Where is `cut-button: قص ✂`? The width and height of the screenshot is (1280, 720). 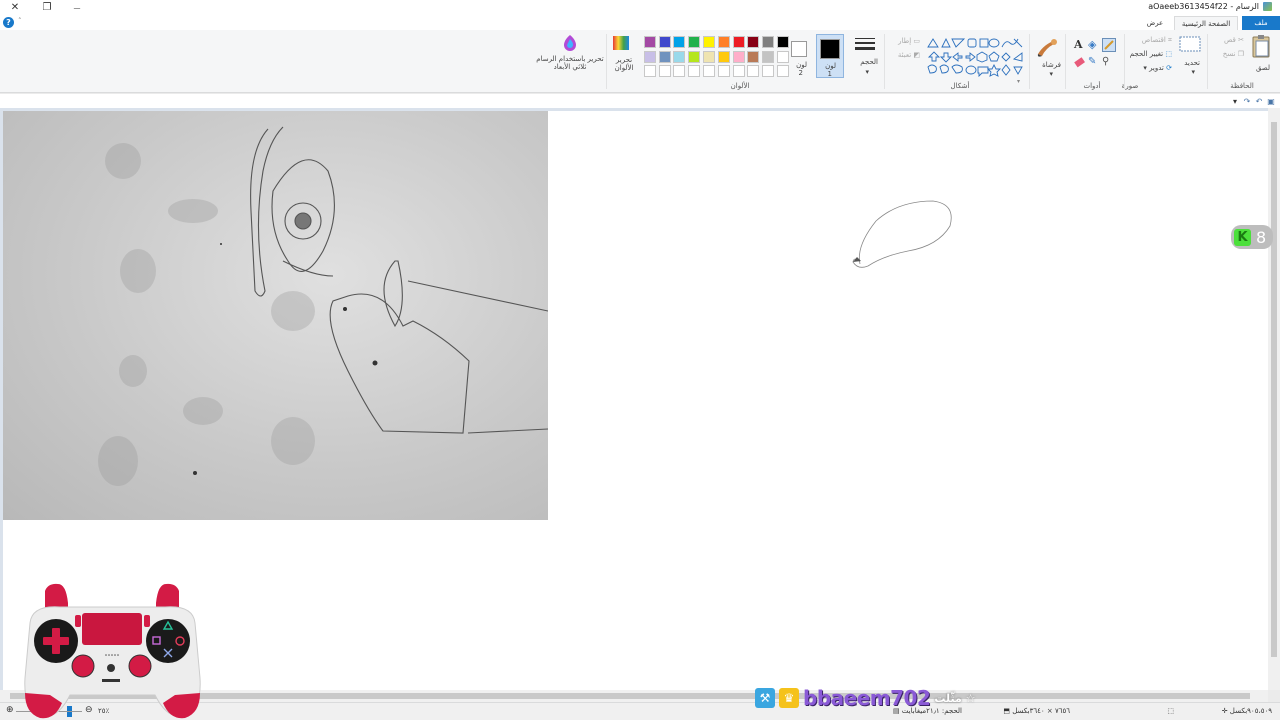 cut-button: قص ✂ is located at coordinates (1234, 40).